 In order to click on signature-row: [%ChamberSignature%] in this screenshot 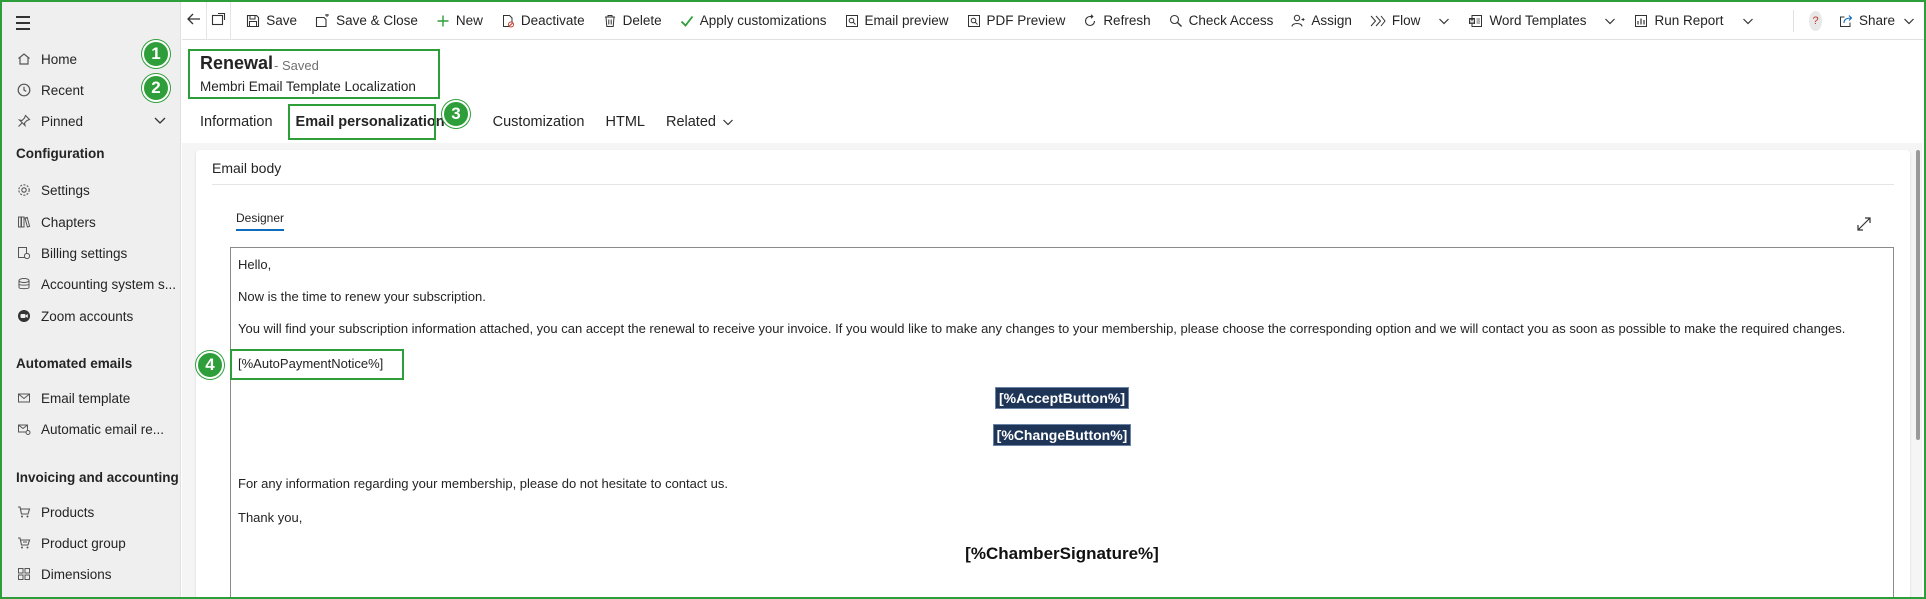, I will do `click(1062, 554)`.